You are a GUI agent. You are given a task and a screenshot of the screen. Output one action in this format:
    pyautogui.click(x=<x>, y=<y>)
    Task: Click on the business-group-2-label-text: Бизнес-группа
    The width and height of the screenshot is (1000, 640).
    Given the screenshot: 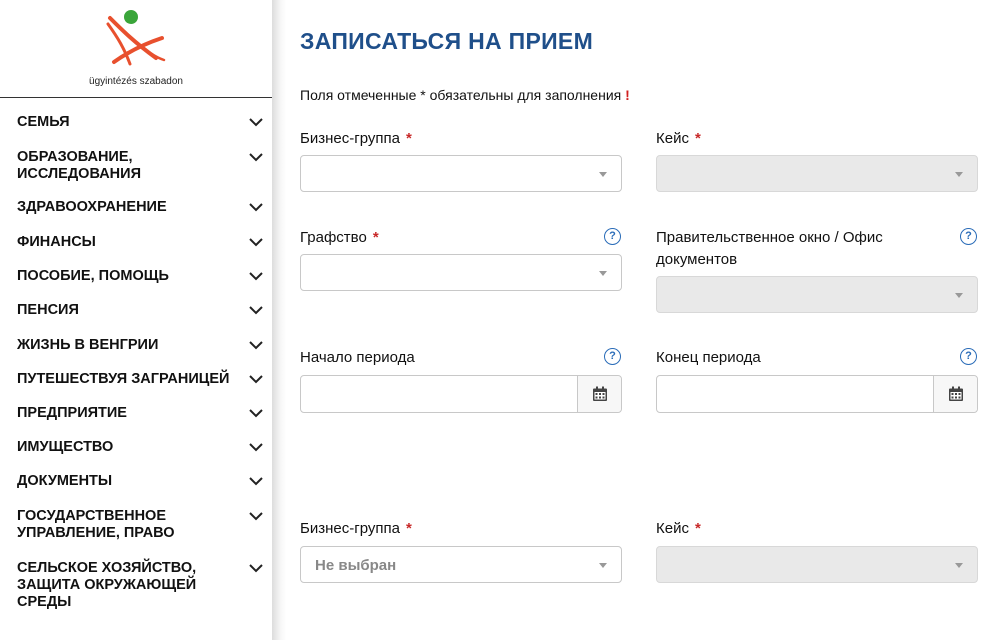 What is the action you would take?
    pyautogui.click(x=350, y=528)
    